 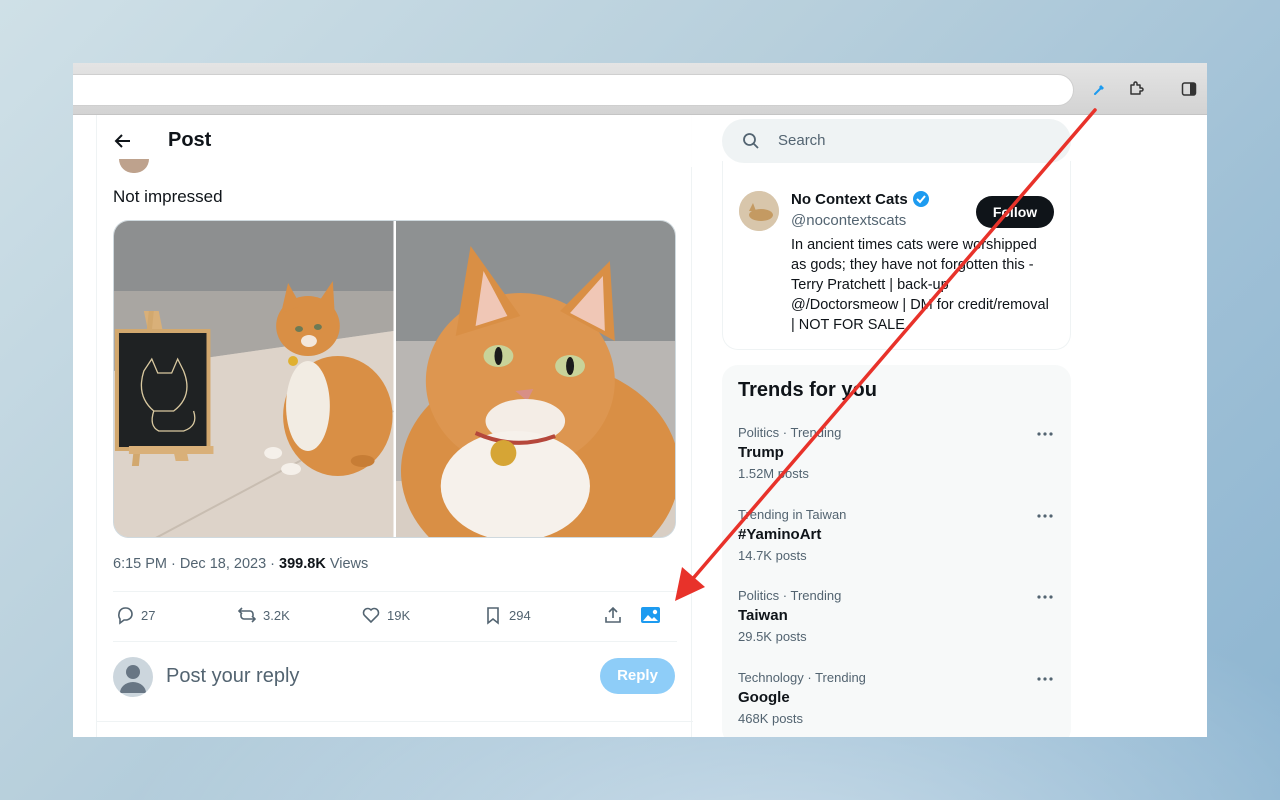 What do you see at coordinates (123, 141) in the screenshot?
I see `back-arrow-icon` at bounding box center [123, 141].